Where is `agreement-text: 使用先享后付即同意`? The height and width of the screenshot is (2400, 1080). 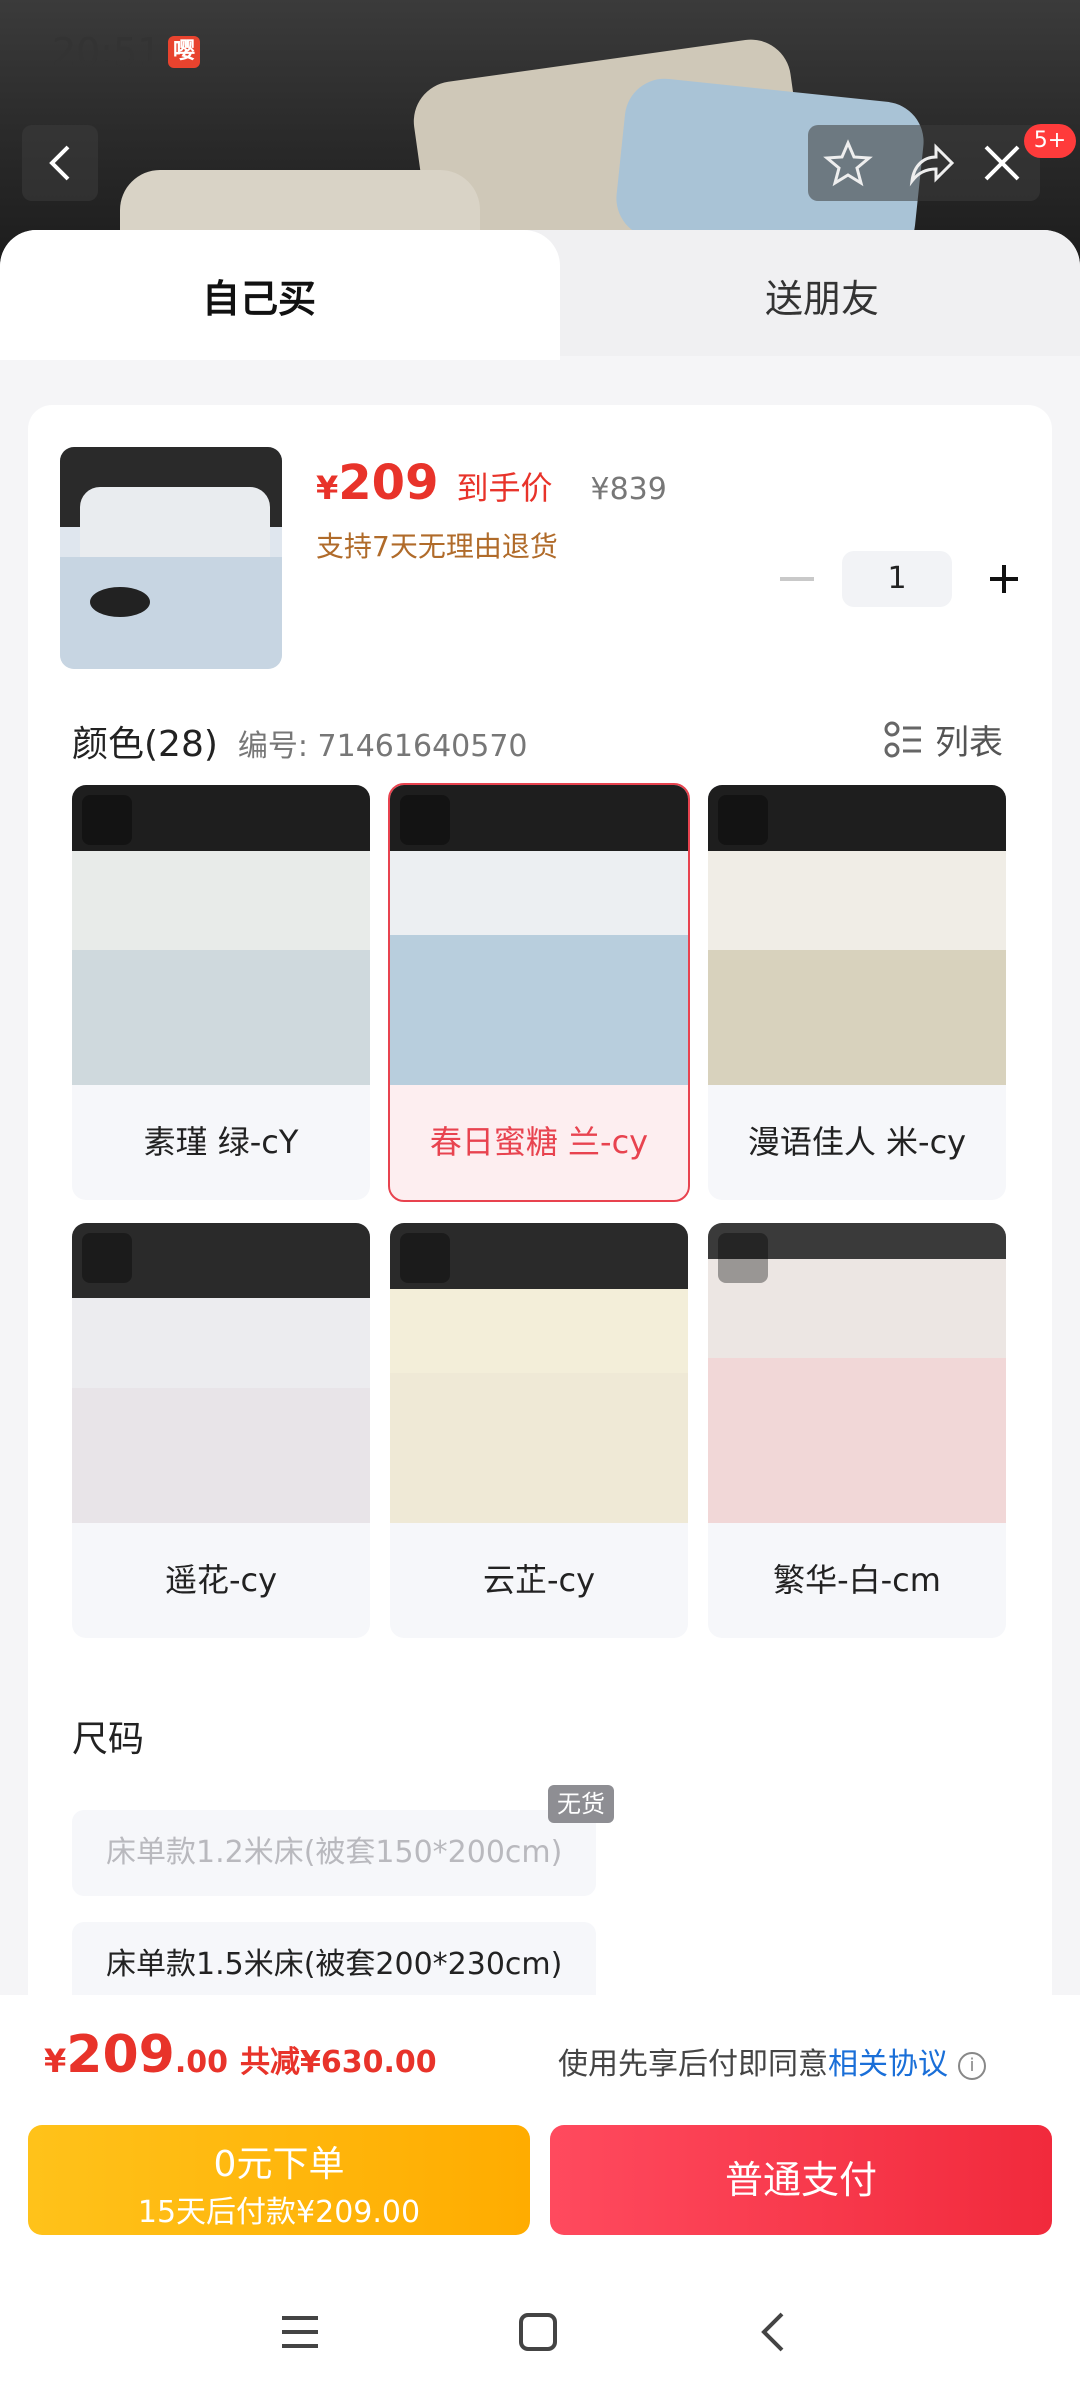 agreement-text: 使用先享后付即同意 is located at coordinates (693, 2064).